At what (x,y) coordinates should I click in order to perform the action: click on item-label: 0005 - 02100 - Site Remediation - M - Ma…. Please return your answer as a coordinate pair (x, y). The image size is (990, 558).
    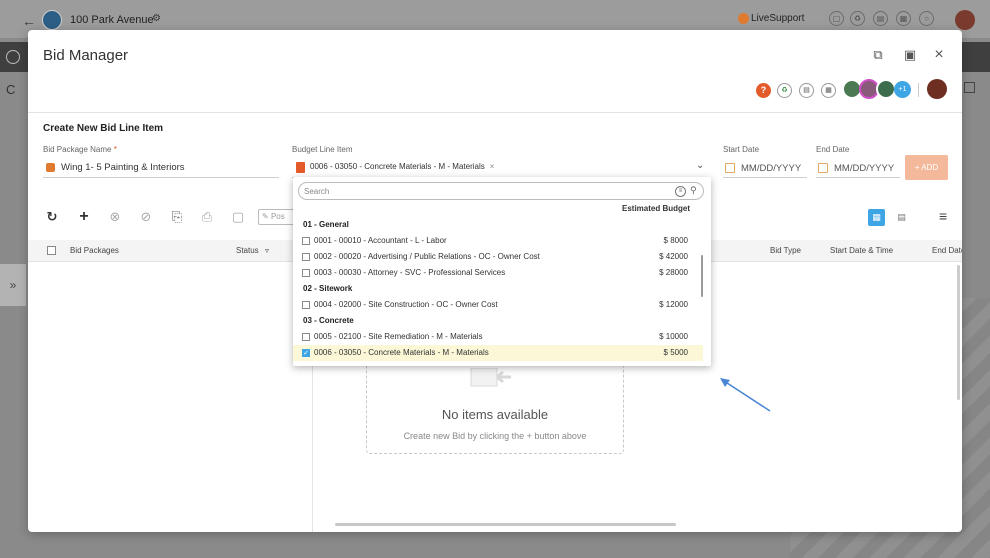
    Looking at the image, I should click on (398, 336).